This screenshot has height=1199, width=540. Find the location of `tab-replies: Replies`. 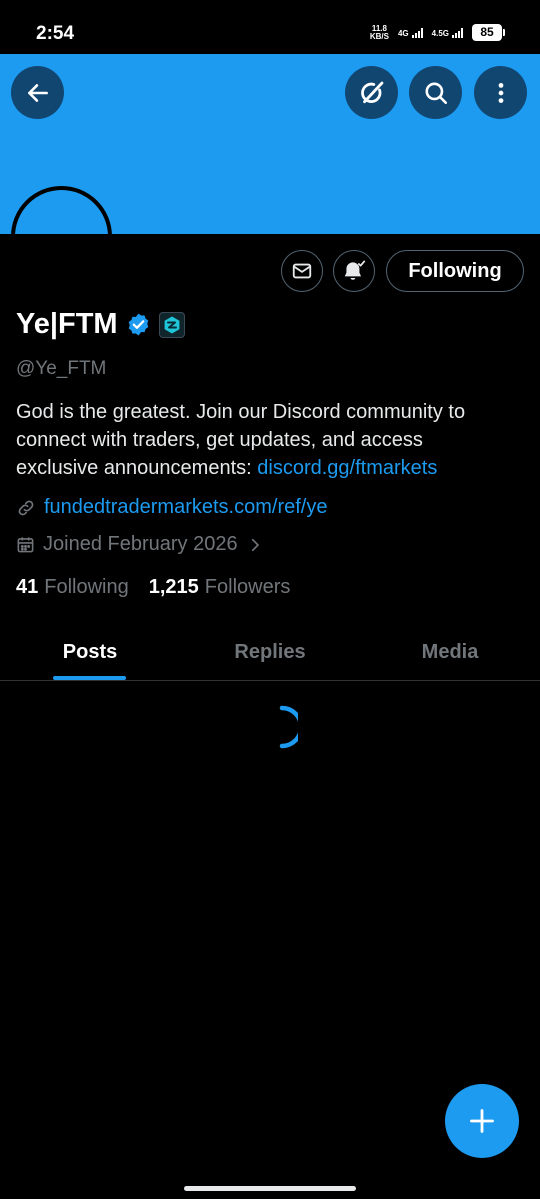

tab-replies: Replies is located at coordinates (270, 652).